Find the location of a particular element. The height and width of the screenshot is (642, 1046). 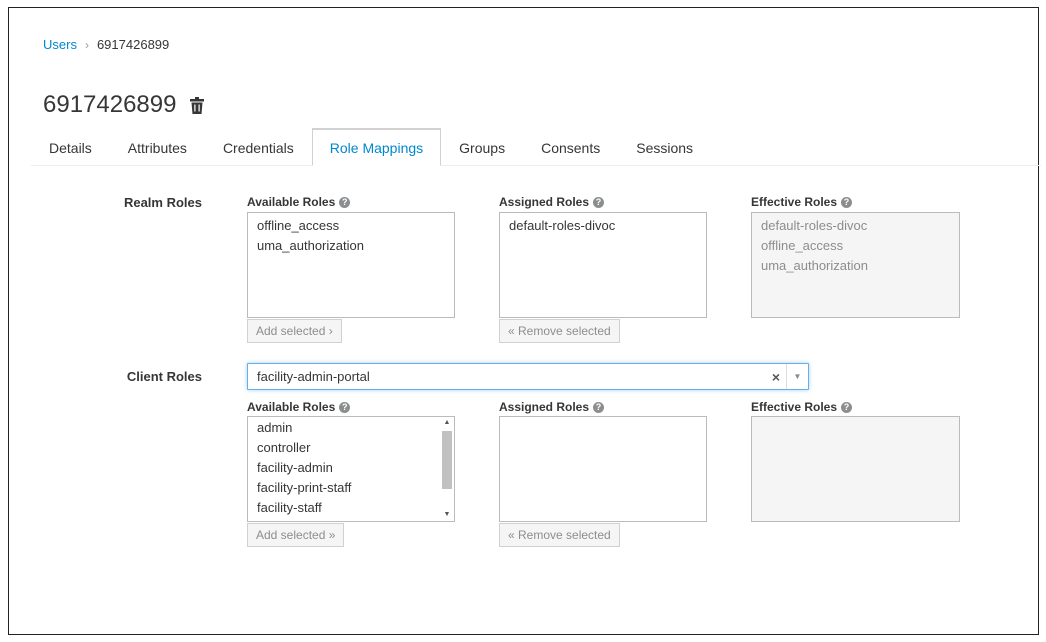

tab-consents: Consents is located at coordinates (570, 147).